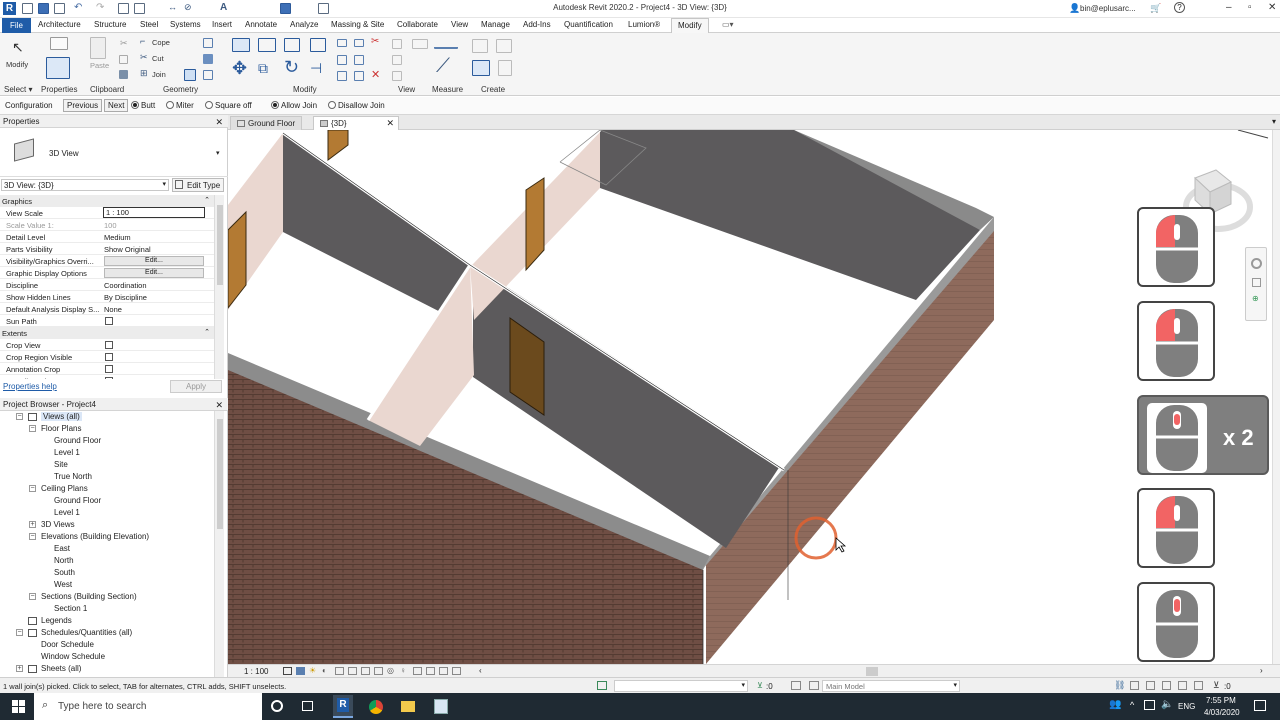 The width and height of the screenshot is (1280, 720). Describe the element at coordinates (107, 621) in the screenshot. I see `browser-node: Legends` at that location.